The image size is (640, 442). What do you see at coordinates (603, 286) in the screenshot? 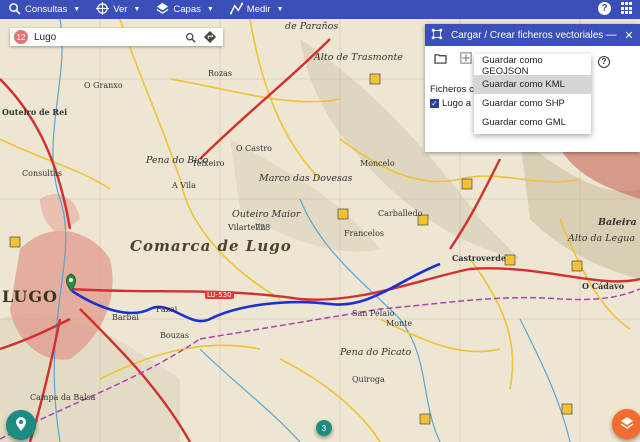
I see `map-label-o-cadavo: O Cádavo` at bounding box center [603, 286].